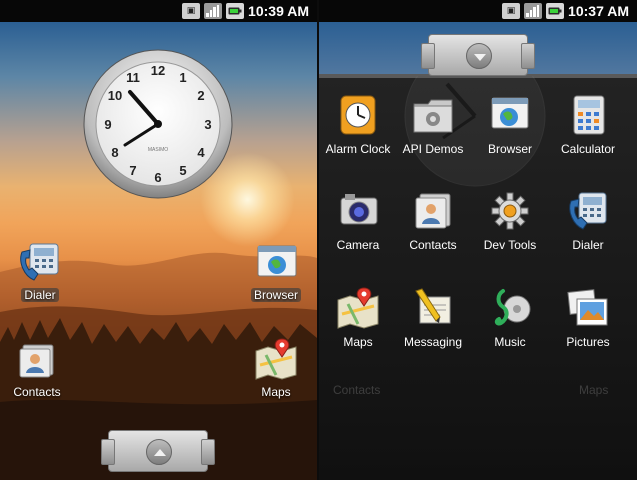  Describe the element at coordinates (510, 342) in the screenshot. I see `app-label: Music` at that location.